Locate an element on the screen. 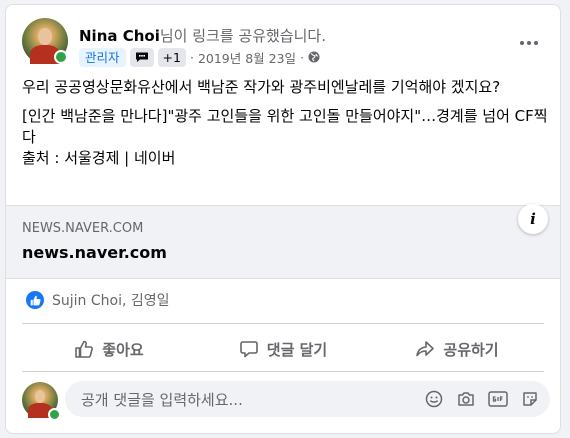  chat-badge-icon is located at coordinates (141, 57).